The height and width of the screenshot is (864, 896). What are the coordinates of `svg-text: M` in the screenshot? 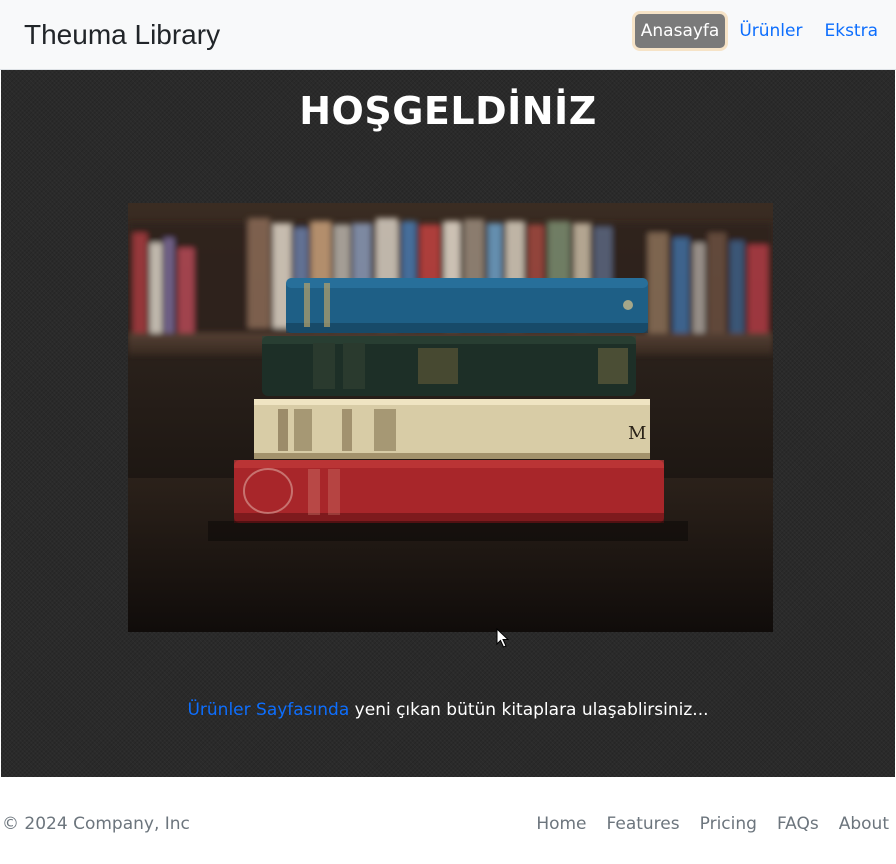 It's located at (637, 433).